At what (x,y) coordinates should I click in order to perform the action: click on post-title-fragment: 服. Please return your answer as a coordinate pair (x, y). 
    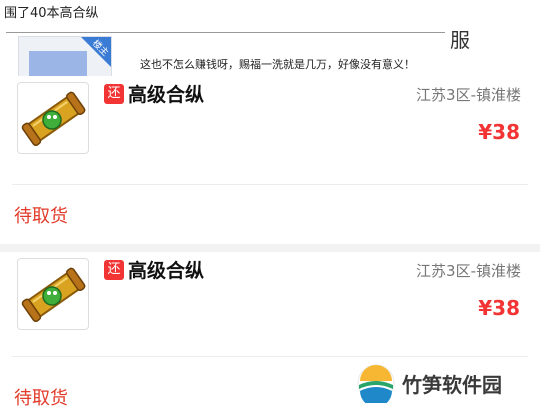
    Looking at the image, I should click on (460, 40).